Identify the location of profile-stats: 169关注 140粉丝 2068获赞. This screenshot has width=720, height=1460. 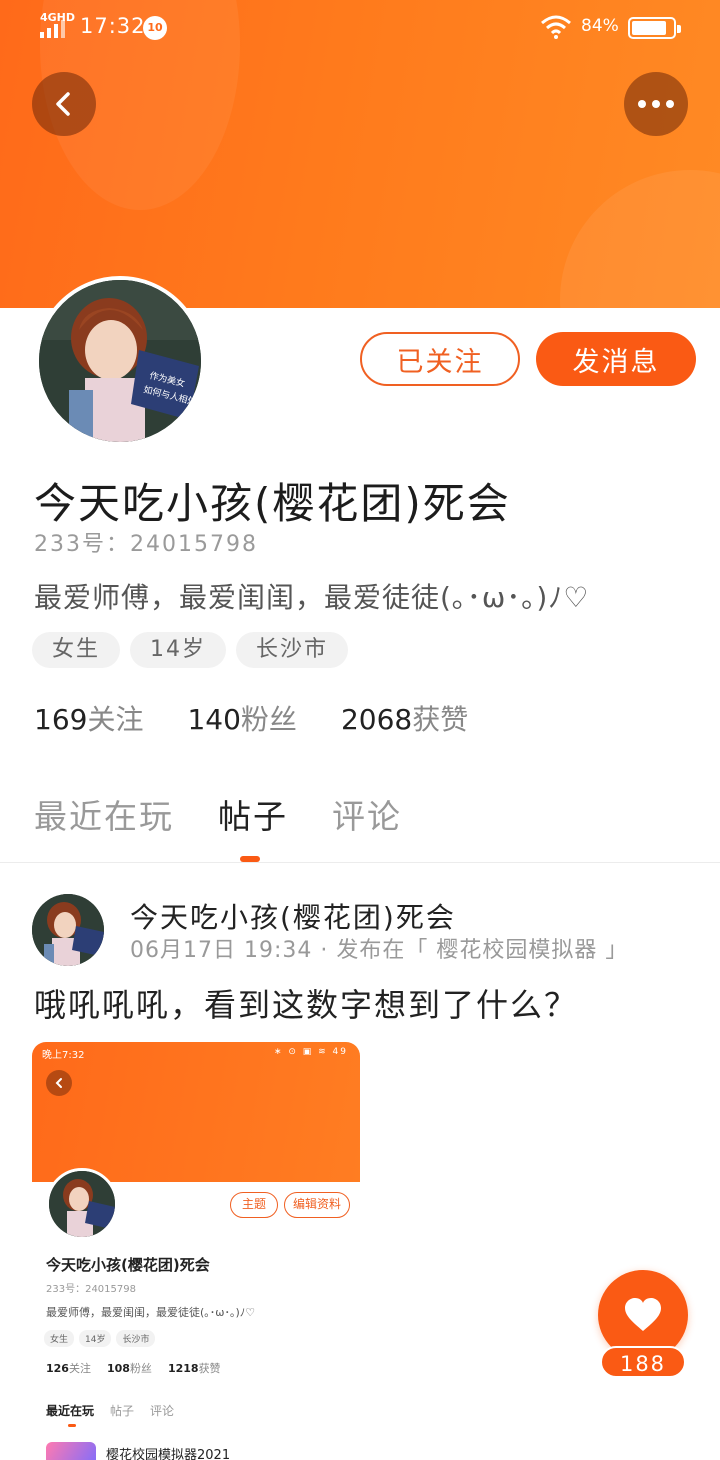
(273, 718).